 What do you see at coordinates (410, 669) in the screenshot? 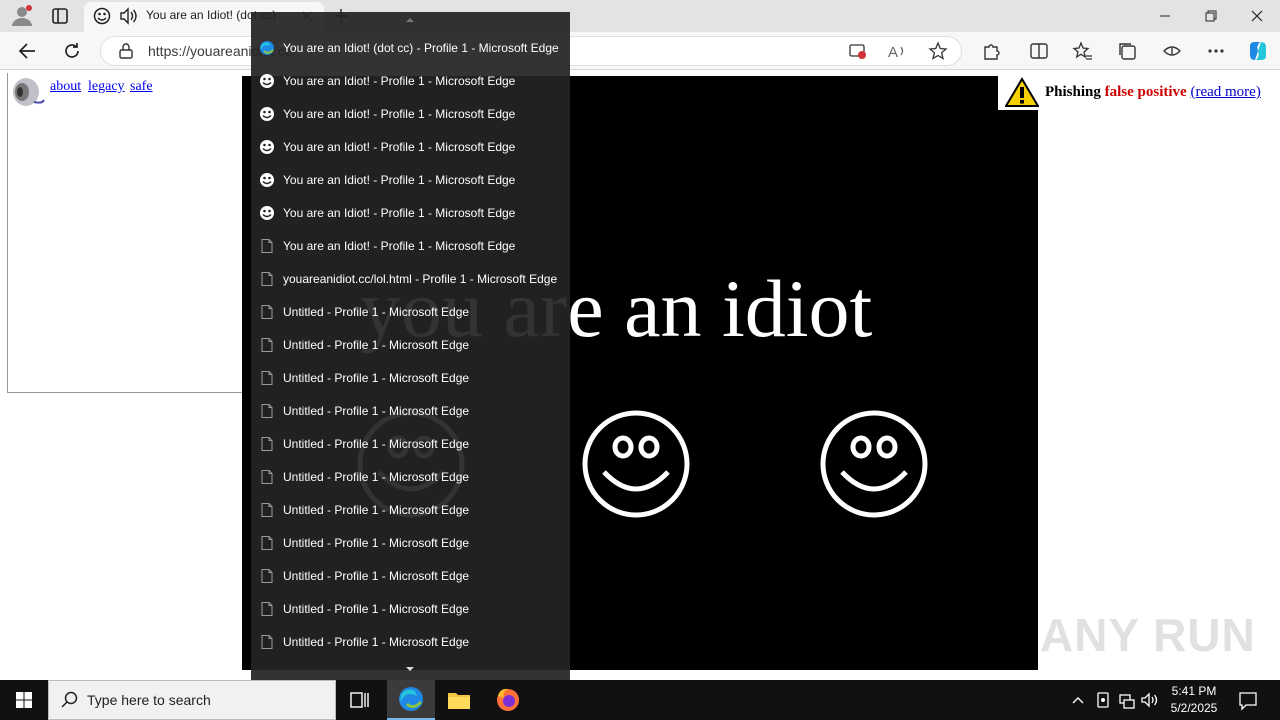
I see `scroll-down-icon` at bounding box center [410, 669].